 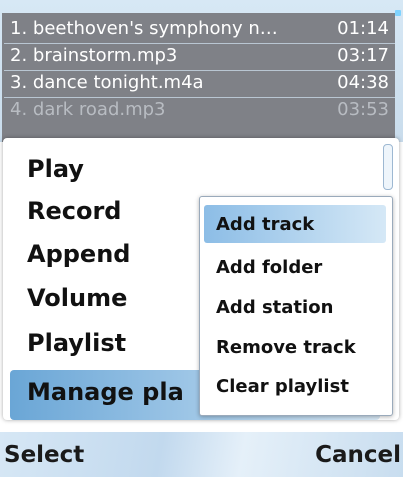 I want to click on track-duration: 04:38, so click(x=363, y=82).